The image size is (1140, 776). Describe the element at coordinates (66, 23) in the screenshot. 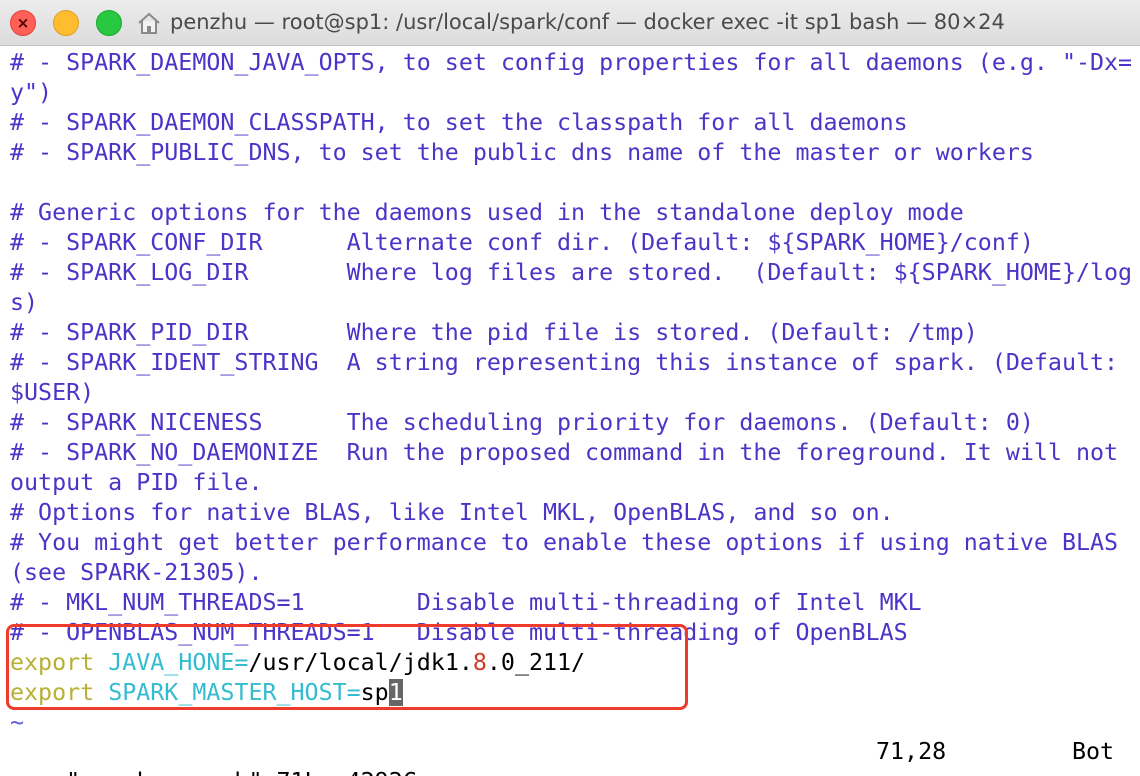

I see `minimize-button` at that location.